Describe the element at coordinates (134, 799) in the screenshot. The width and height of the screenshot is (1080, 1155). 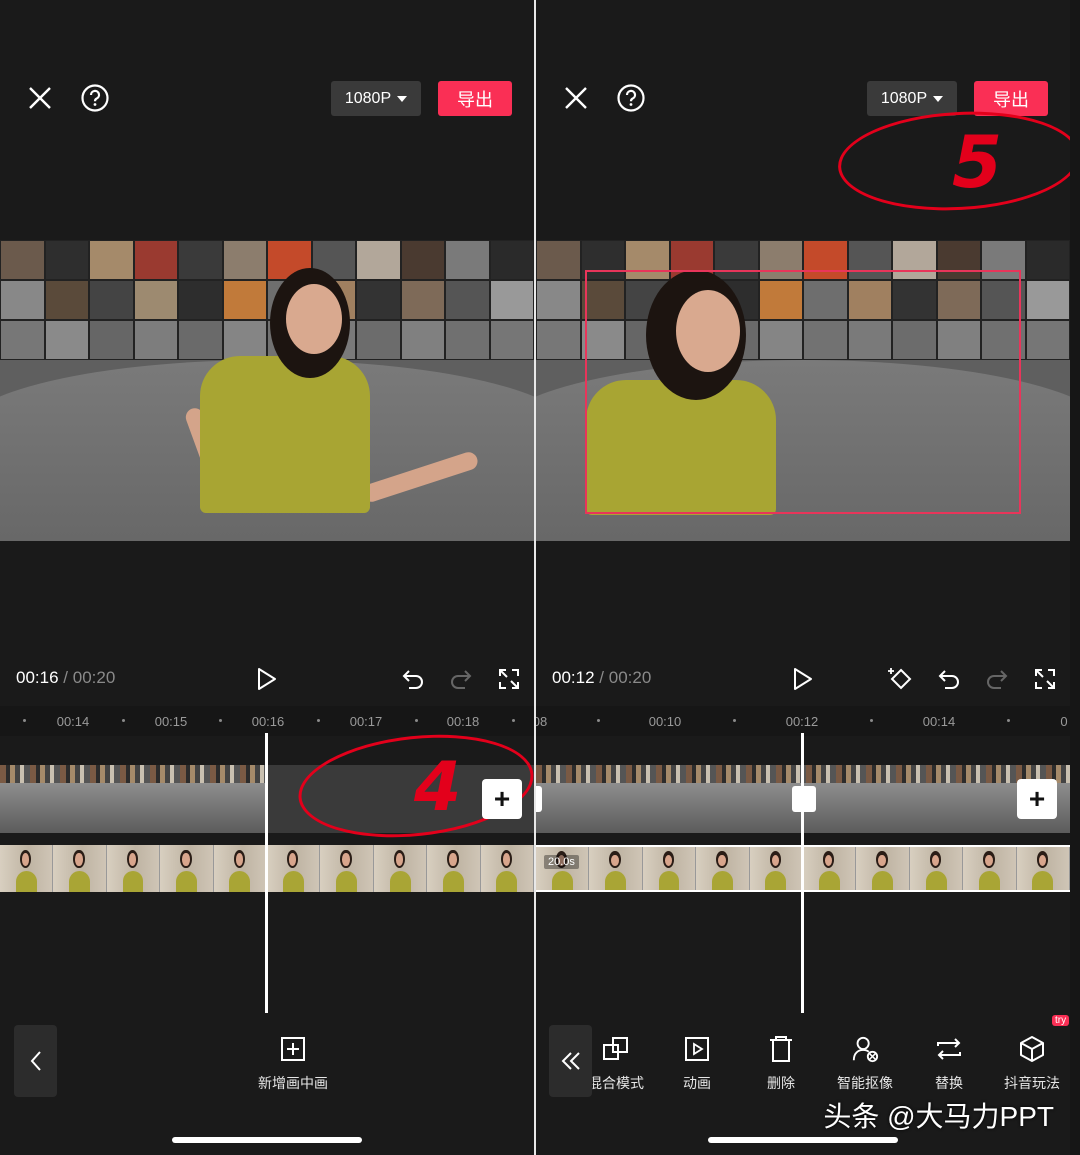
I see `pip-clip-track` at that location.